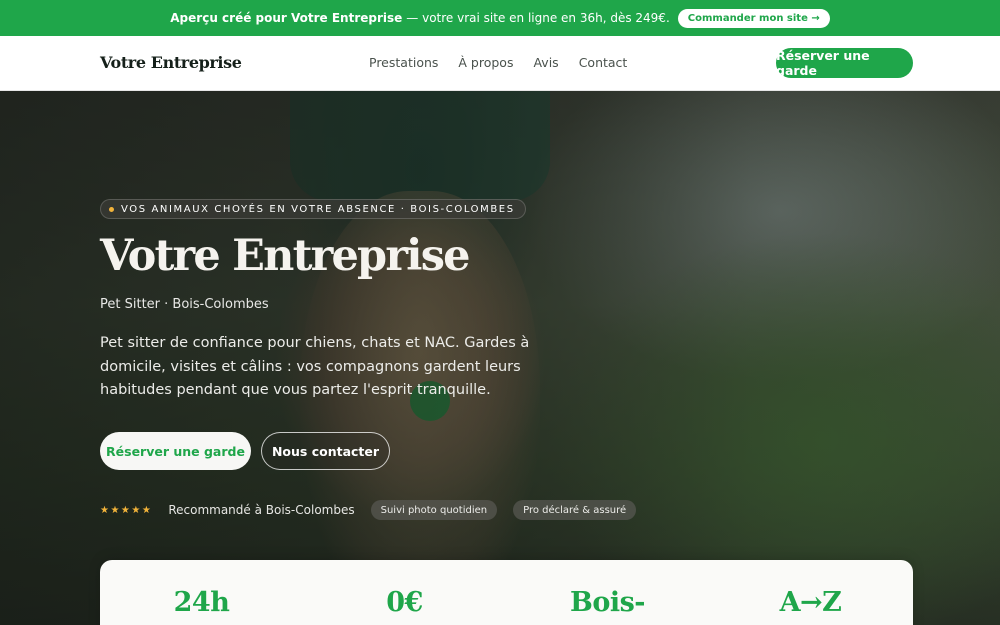 This screenshot has height=625, width=1000. Describe the element at coordinates (286, 18) in the screenshot. I see `promo-headline: Aperçu créé pour Votre Entreprise` at that location.